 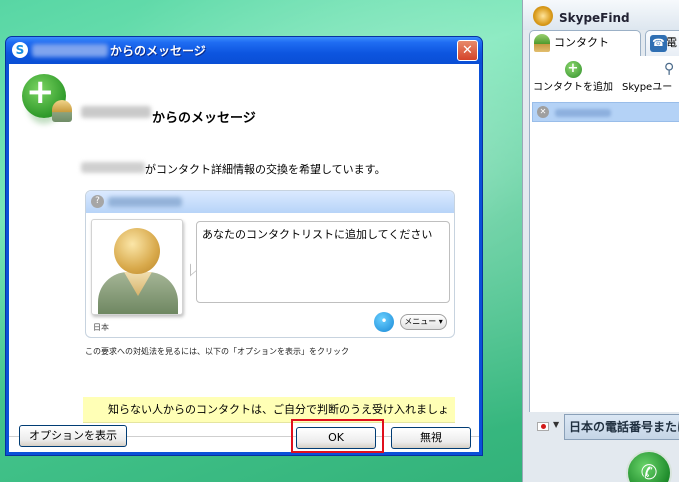 I want to click on add-contact-small-icon: +, so click(x=573, y=69).